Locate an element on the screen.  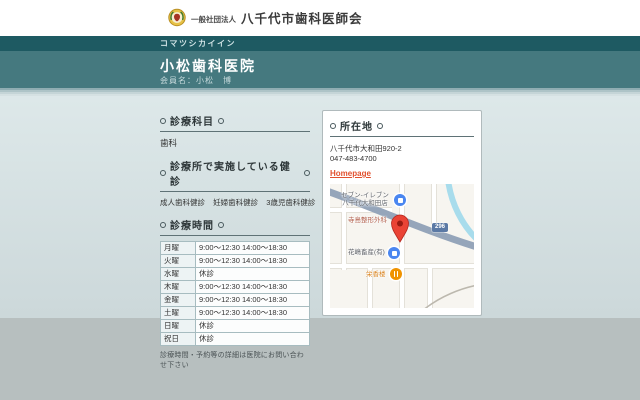
hours-heading-label: 診療時間 is located at coordinates (192, 226).